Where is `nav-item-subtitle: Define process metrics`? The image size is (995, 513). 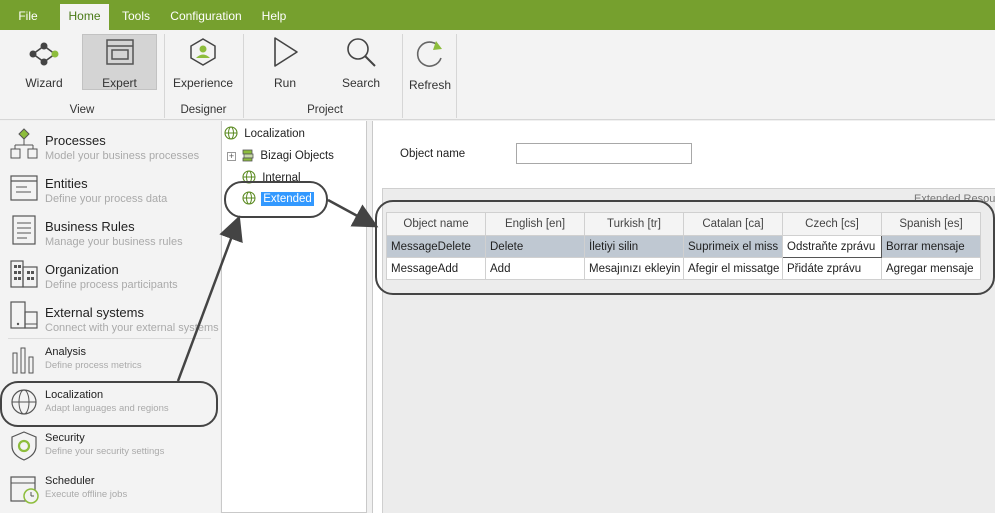 nav-item-subtitle: Define process metrics is located at coordinates (93, 365).